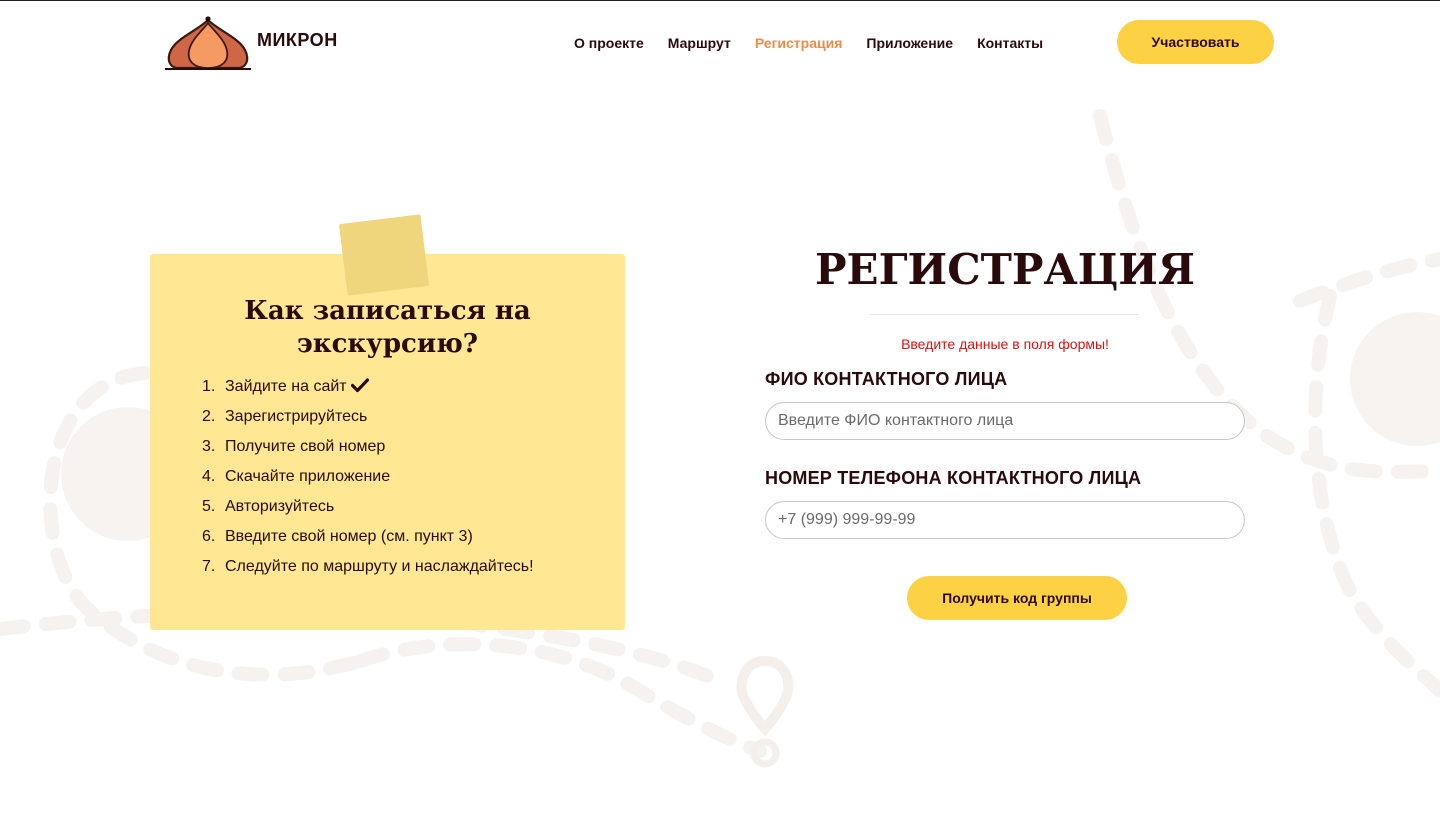 The width and height of the screenshot is (1440, 838). I want to click on nav-item-contacts: Контакты, so click(1010, 43).